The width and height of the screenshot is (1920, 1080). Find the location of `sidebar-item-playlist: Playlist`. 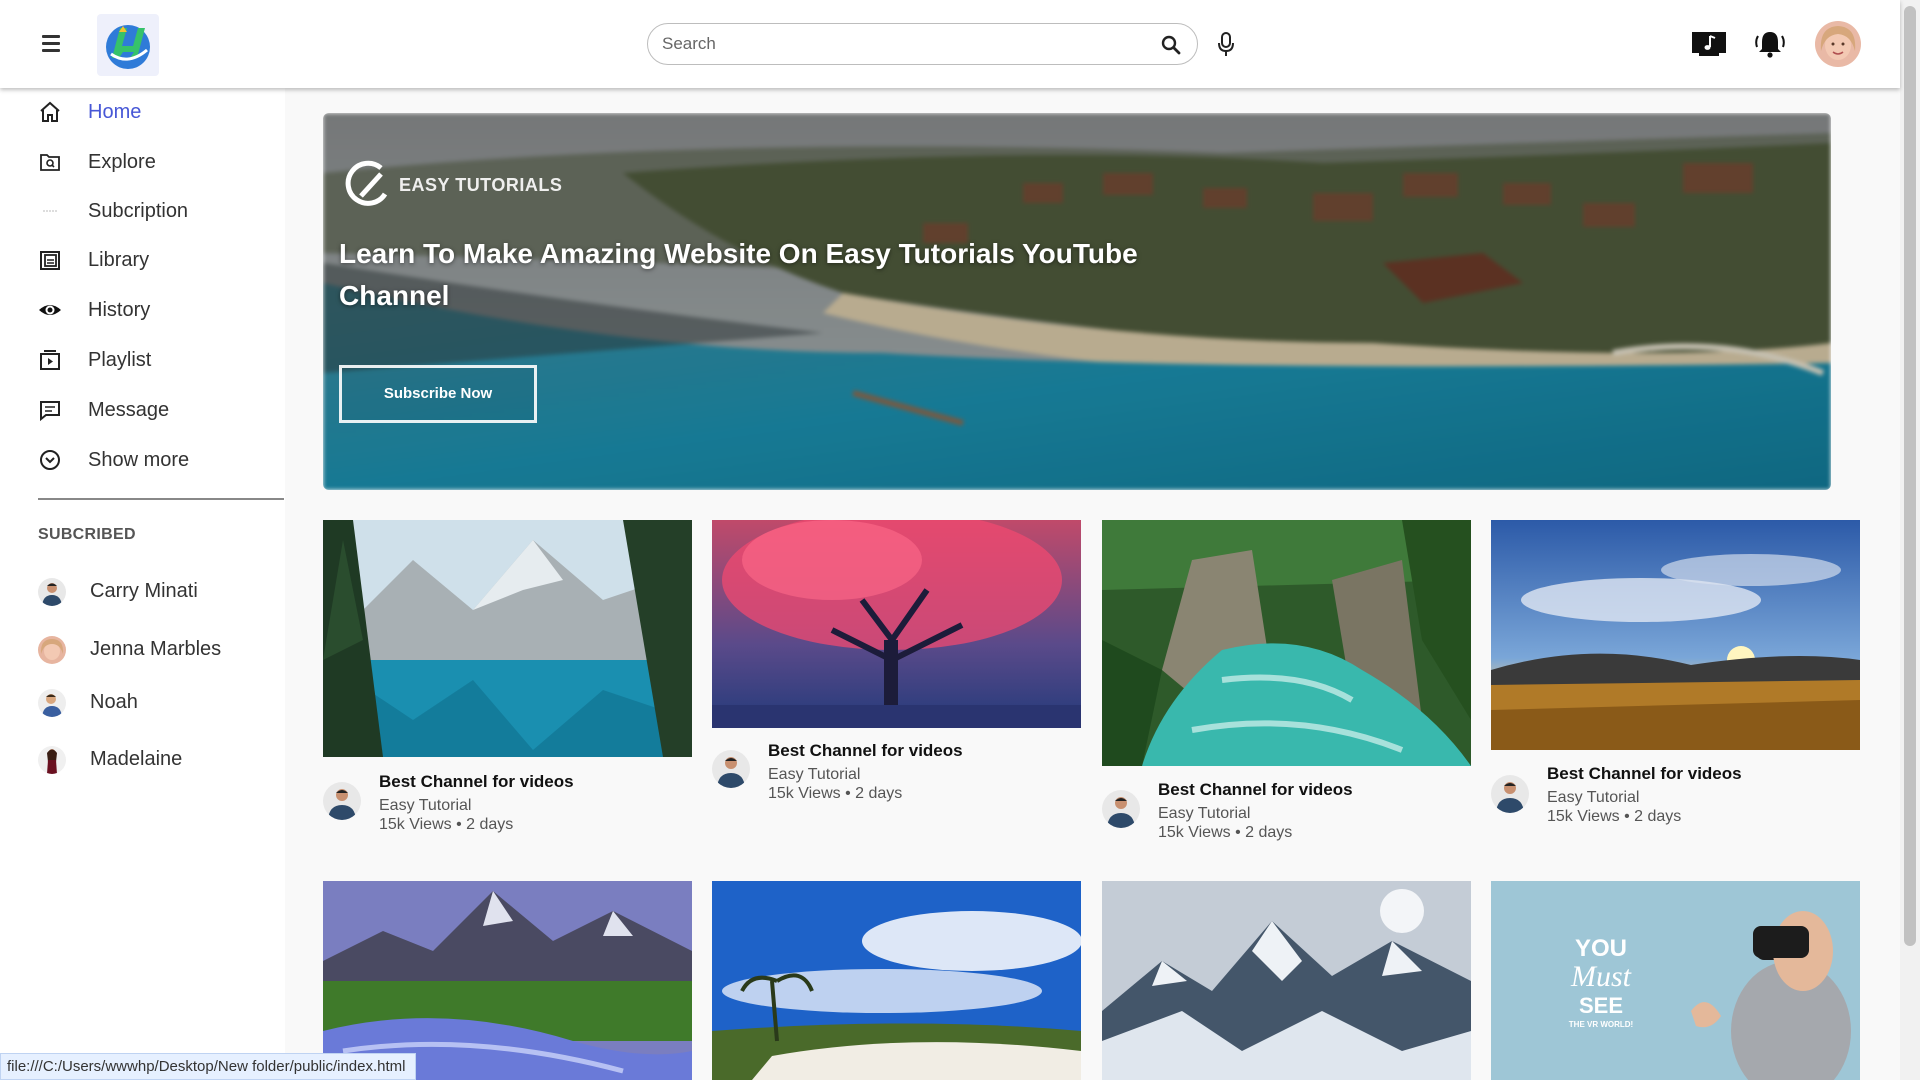

sidebar-item-playlist: Playlist is located at coordinates (142, 360).